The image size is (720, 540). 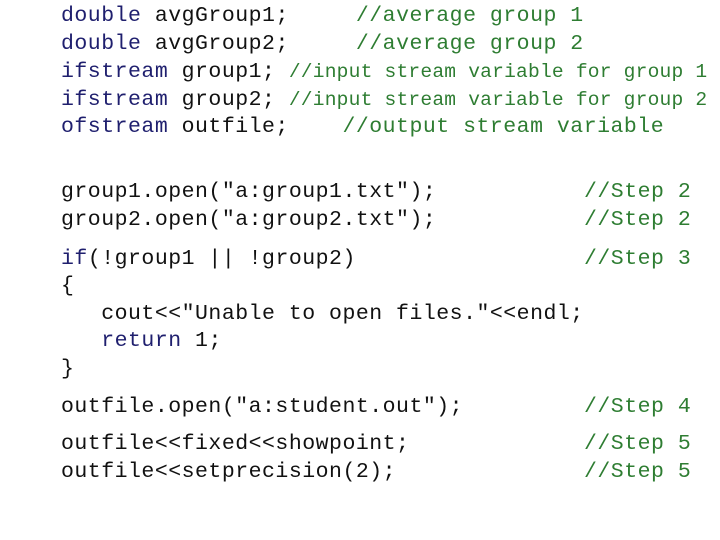 What do you see at coordinates (249, 220) in the screenshot?
I see `code-line-open-2: group2.open("a:group2.txt");` at bounding box center [249, 220].